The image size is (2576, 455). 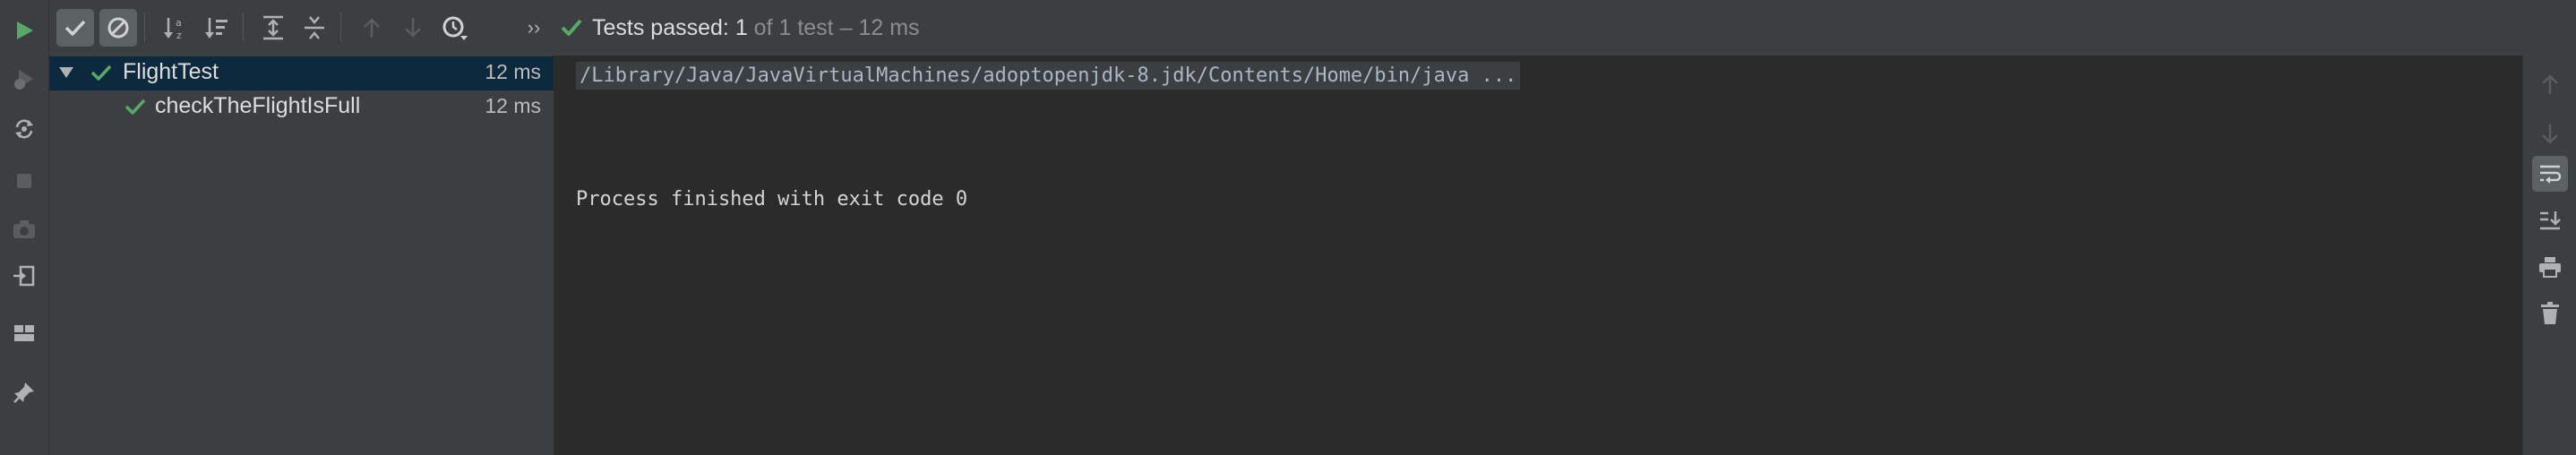 What do you see at coordinates (179, 35) in the screenshot?
I see `svg-text: z` at bounding box center [179, 35].